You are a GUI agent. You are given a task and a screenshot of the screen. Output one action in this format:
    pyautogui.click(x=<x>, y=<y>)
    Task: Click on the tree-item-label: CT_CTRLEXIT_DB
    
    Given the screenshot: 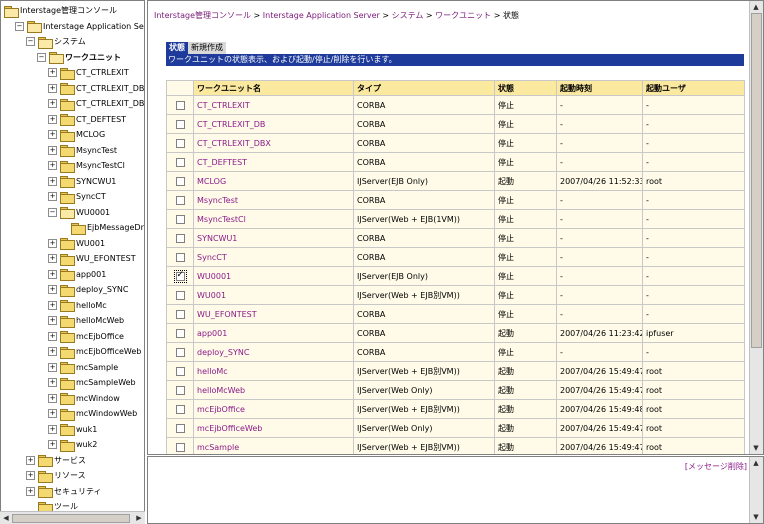 What is the action you would take?
    pyautogui.click(x=110, y=88)
    